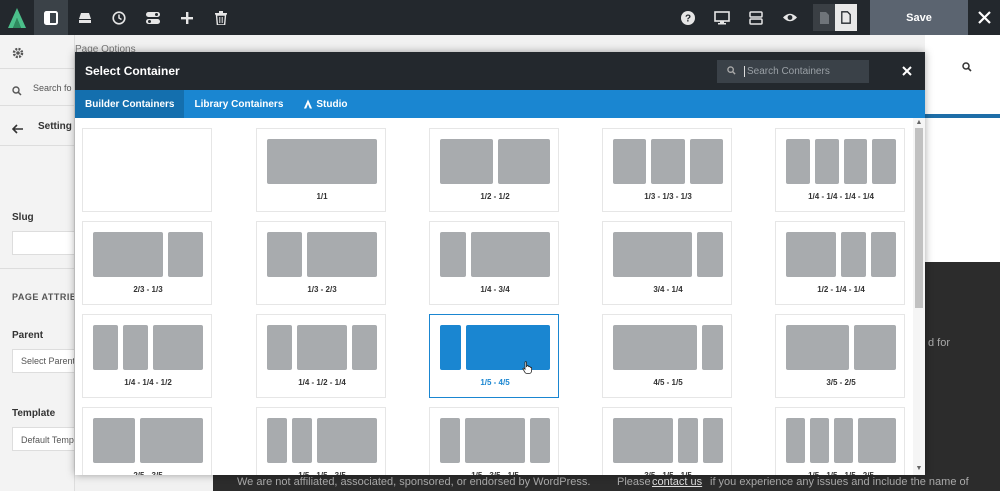 The height and width of the screenshot is (491, 1000). What do you see at coordinates (790, 17) in the screenshot?
I see `eye-icon` at bounding box center [790, 17].